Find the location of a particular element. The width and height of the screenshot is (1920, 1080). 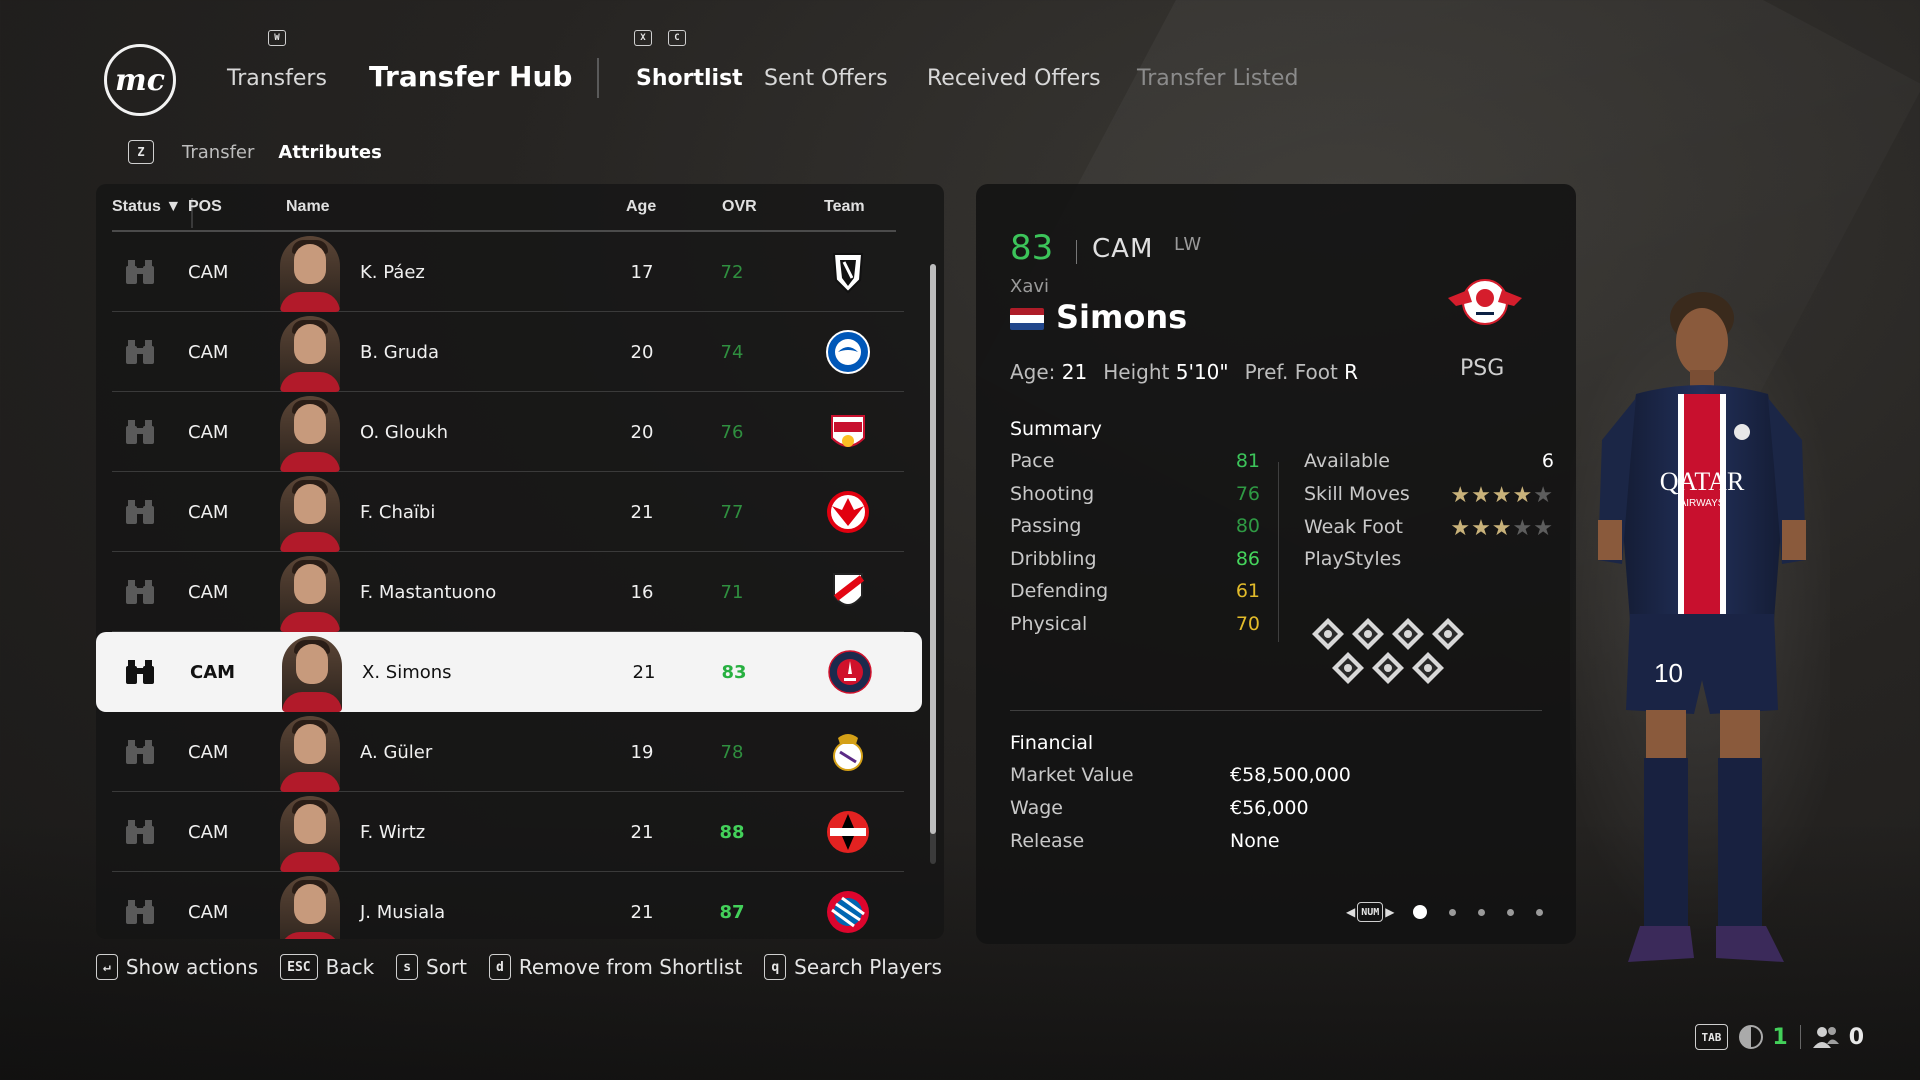

action-sort: s Sort is located at coordinates (431, 967).